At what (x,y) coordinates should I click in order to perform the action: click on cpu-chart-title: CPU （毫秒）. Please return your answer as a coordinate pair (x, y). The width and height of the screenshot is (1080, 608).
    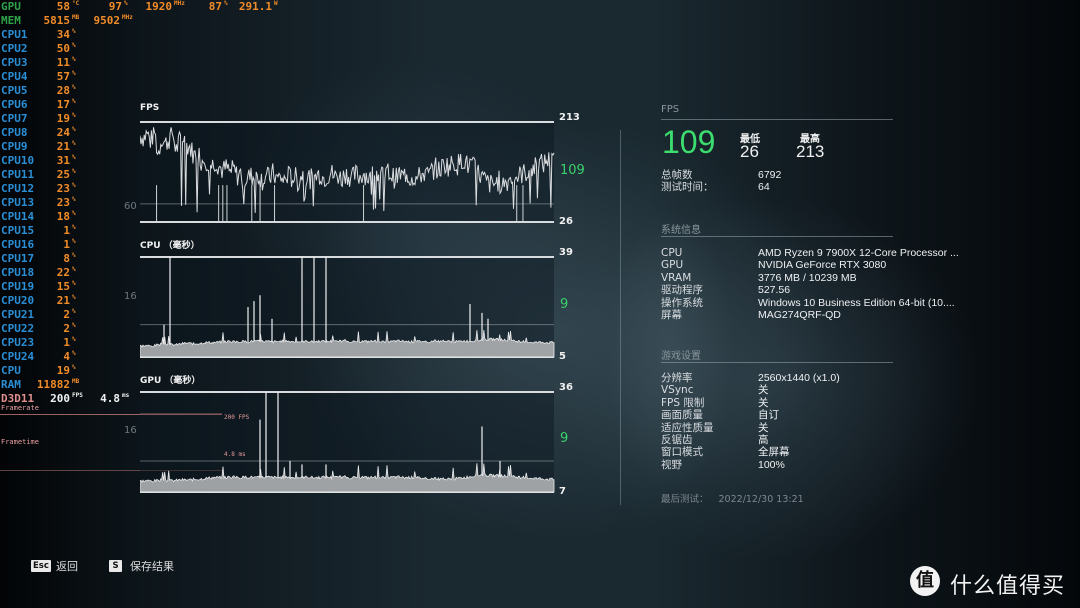
    Looking at the image, I should click on (170, 246).